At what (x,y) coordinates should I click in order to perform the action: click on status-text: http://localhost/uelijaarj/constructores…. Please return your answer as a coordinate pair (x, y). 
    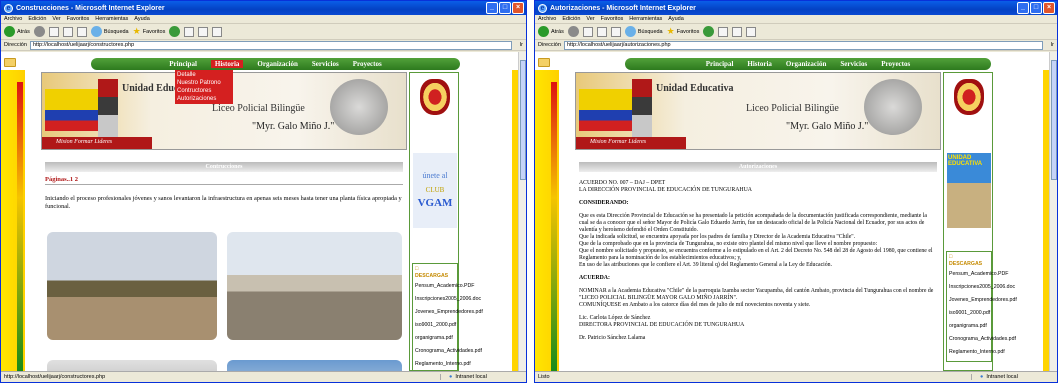
    Looking at the image, I should click on (55, 377).